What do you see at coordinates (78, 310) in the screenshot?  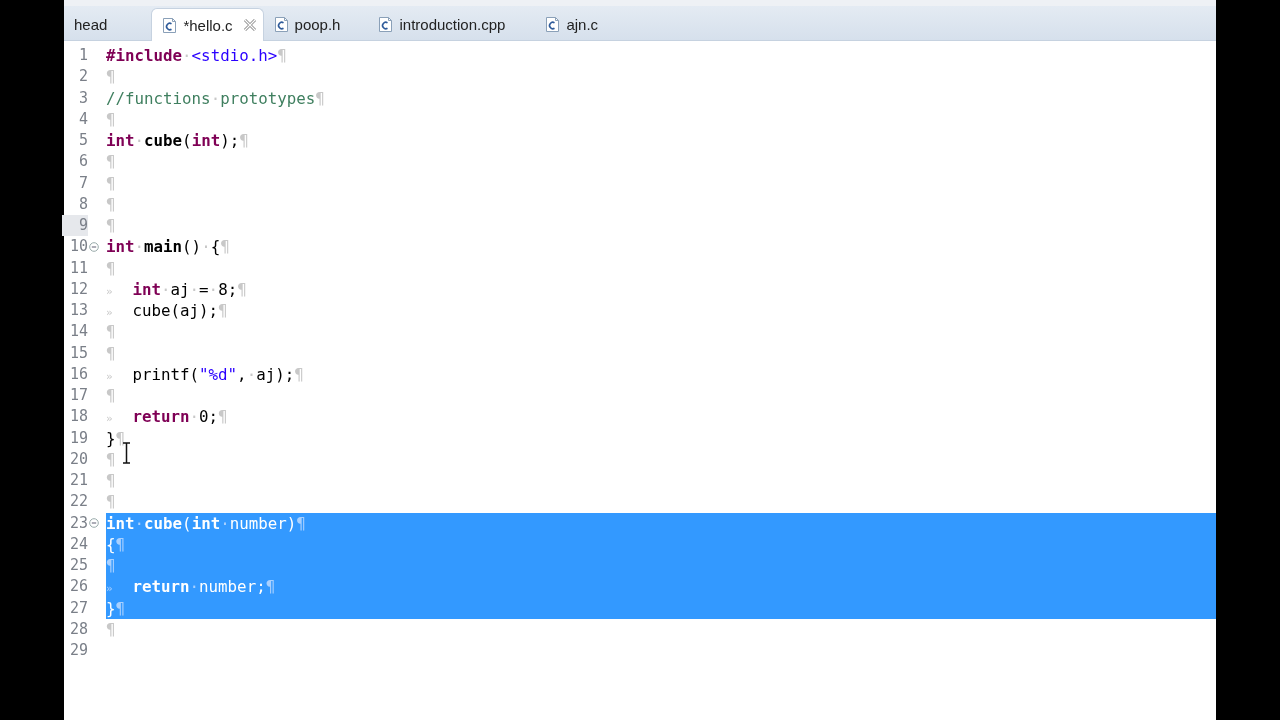 I see `line-number: 13` at bounding box center [78, 310].